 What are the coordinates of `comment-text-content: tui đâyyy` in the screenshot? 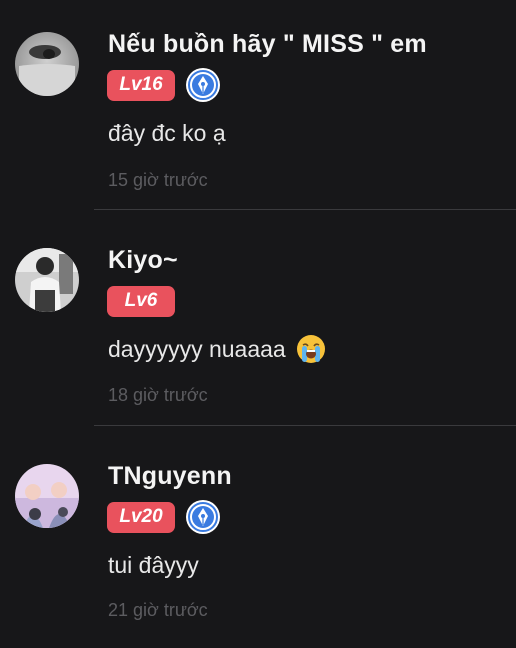 It's located at (153, 565).